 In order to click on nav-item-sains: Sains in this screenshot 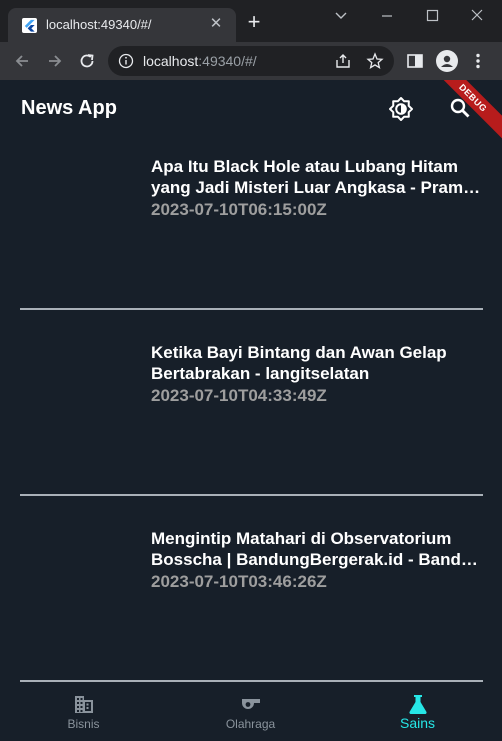, I will do `click(417, 712)`.